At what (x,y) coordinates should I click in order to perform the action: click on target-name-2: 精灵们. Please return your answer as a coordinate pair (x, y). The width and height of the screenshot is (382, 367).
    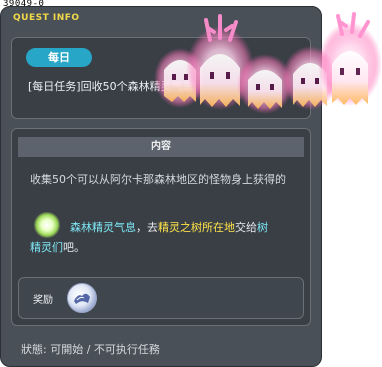
    Looking at the image, I should click on (46, 247).